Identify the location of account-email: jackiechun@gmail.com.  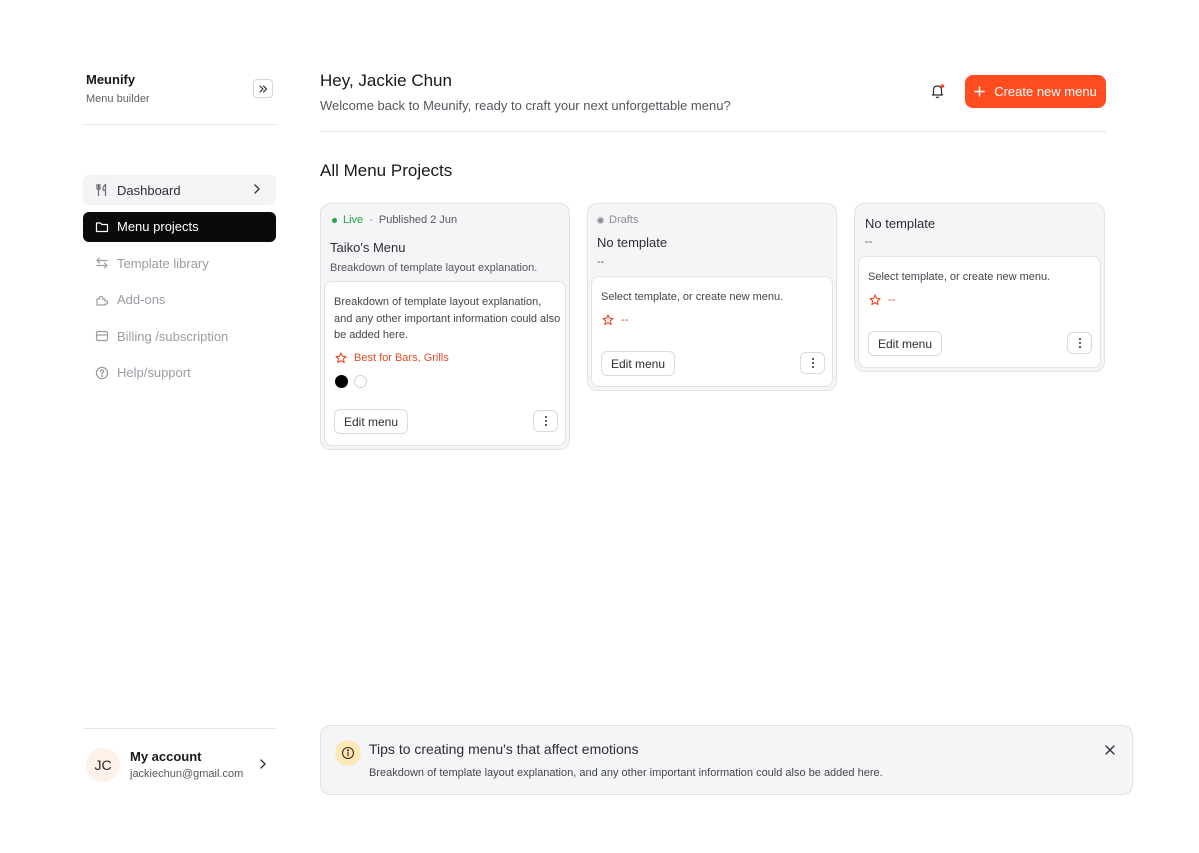
(187, 774).